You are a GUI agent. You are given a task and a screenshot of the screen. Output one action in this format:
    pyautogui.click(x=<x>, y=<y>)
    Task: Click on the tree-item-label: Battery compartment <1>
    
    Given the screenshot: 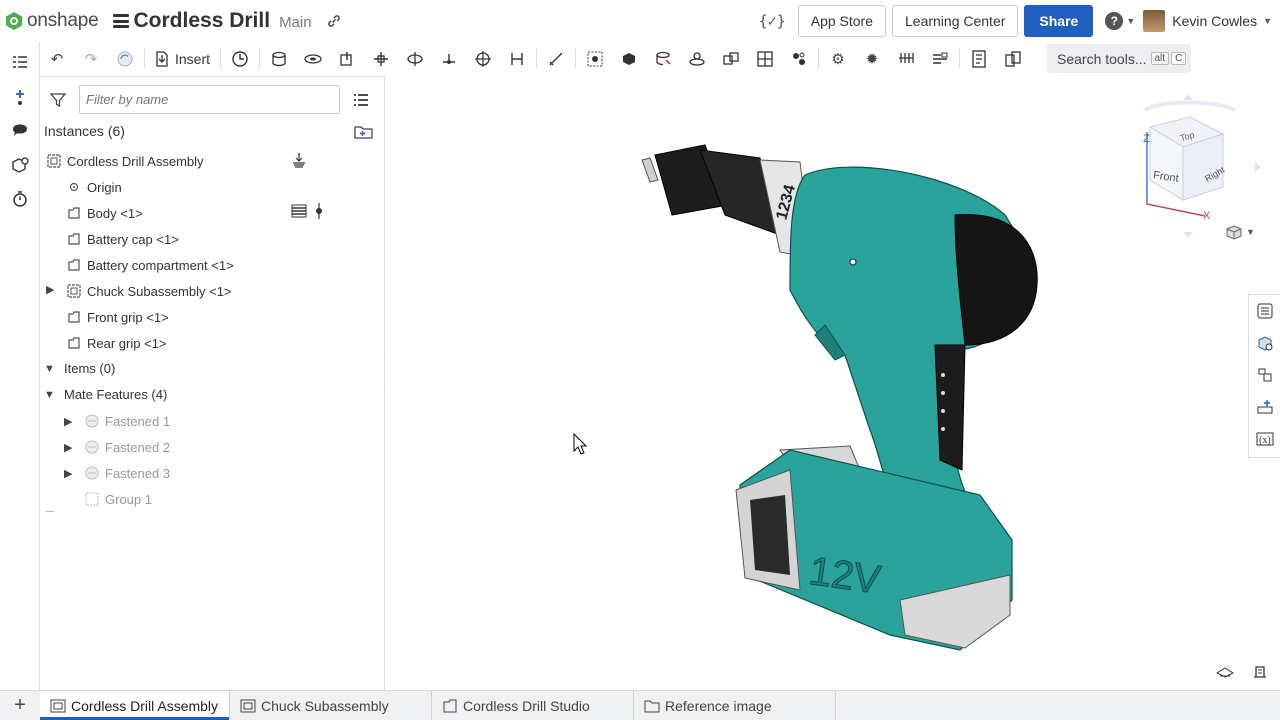 What is the action you would take?
    pyautogui.click(x=160, y=265)
    